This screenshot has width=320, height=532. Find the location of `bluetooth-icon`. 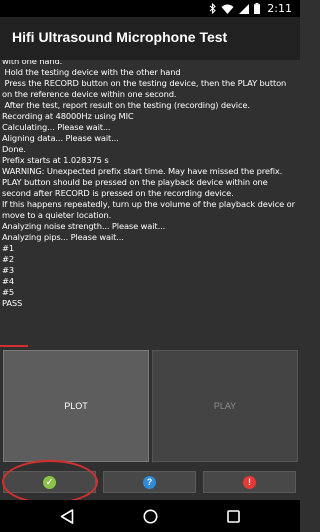

bluetooth-icon is located at coordinates (213, 8).